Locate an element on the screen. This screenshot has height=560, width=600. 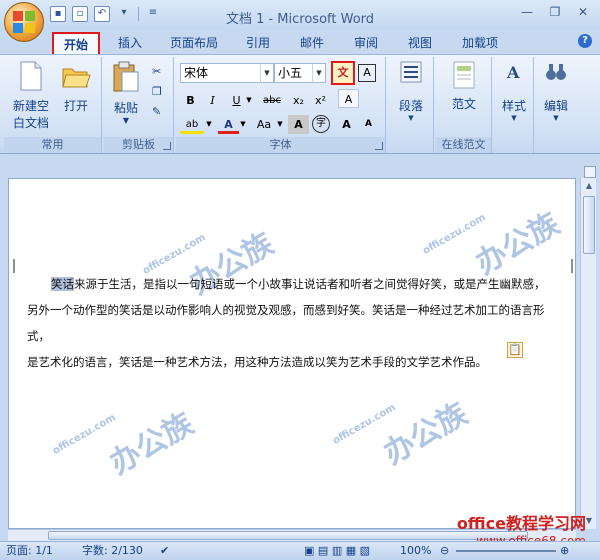
group-templates: 范文 在线范文 is located at coordinates (464, 105).